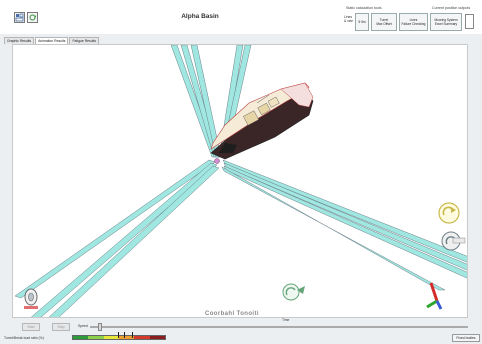 This screenshot has height=344, width=482. What do you see at coordinates (31, 327) in the screenshot?
I see `start-button: Start` at bounding box center [31, 327].